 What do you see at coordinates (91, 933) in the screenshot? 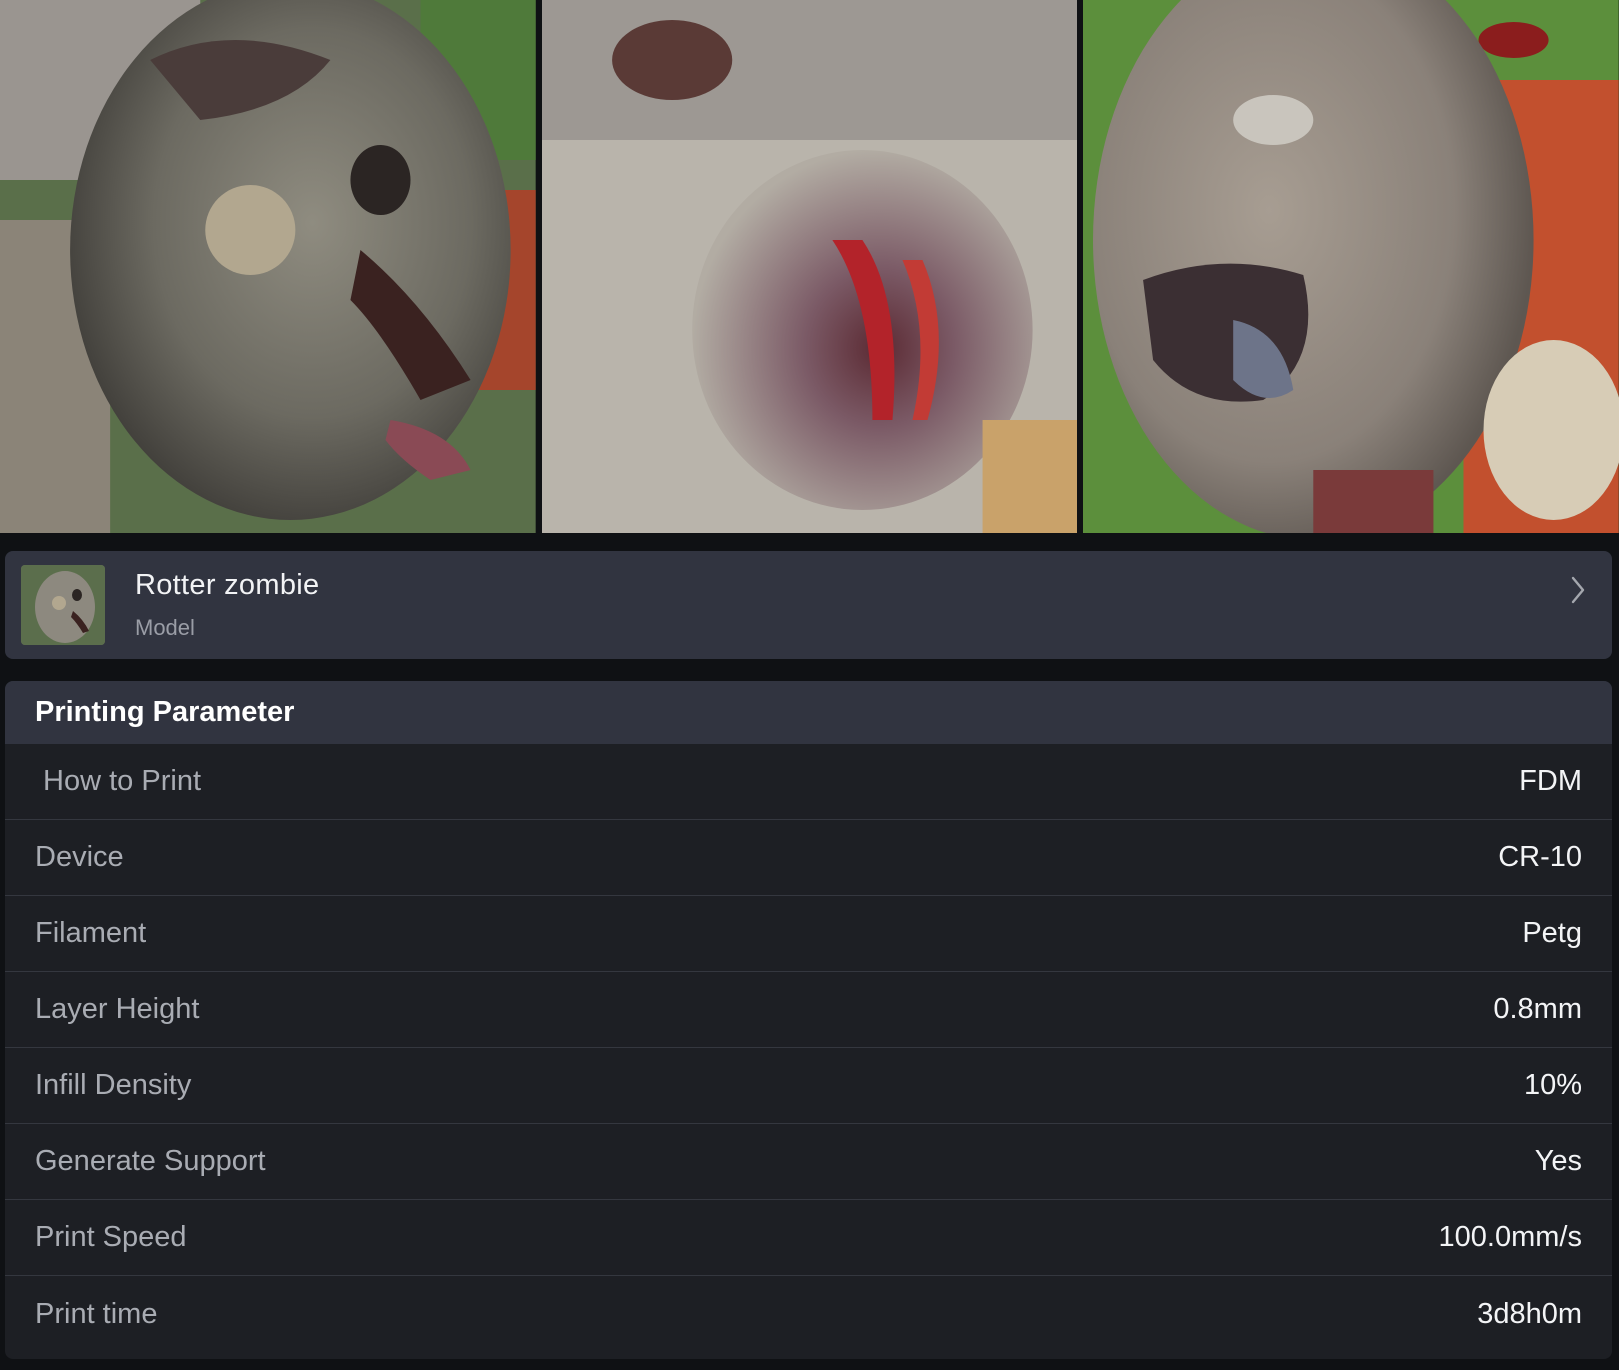
I see `param-label: Filament` at bounding box center [91, 933].